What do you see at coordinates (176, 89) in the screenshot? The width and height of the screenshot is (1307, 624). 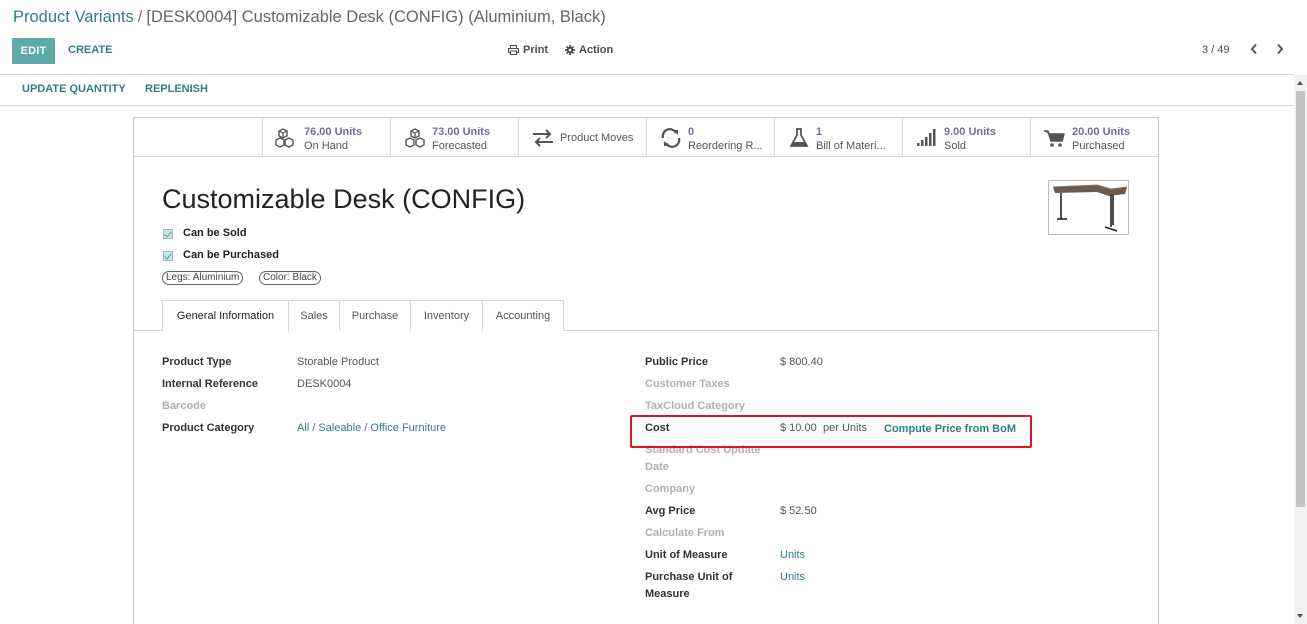 I see `replenish-button: REPLENISH` at bounding box center [176, 89].